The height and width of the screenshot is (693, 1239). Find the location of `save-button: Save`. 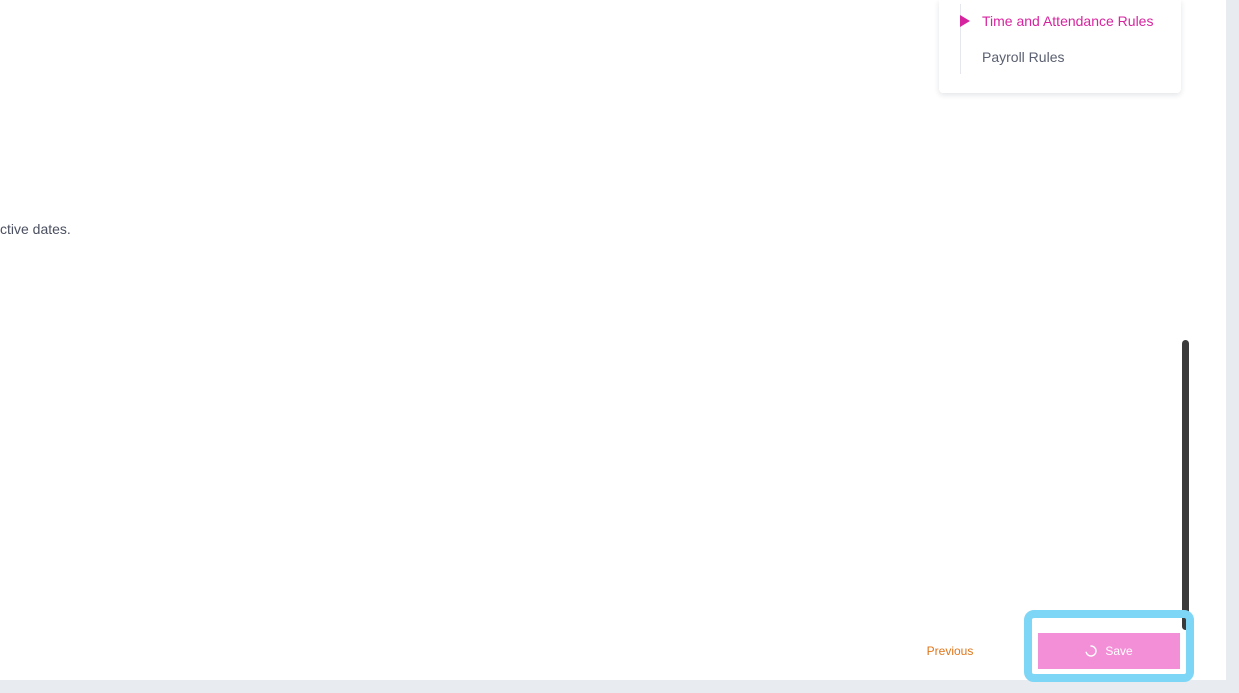

save-button: Save is located at coordinates (1109, 651).